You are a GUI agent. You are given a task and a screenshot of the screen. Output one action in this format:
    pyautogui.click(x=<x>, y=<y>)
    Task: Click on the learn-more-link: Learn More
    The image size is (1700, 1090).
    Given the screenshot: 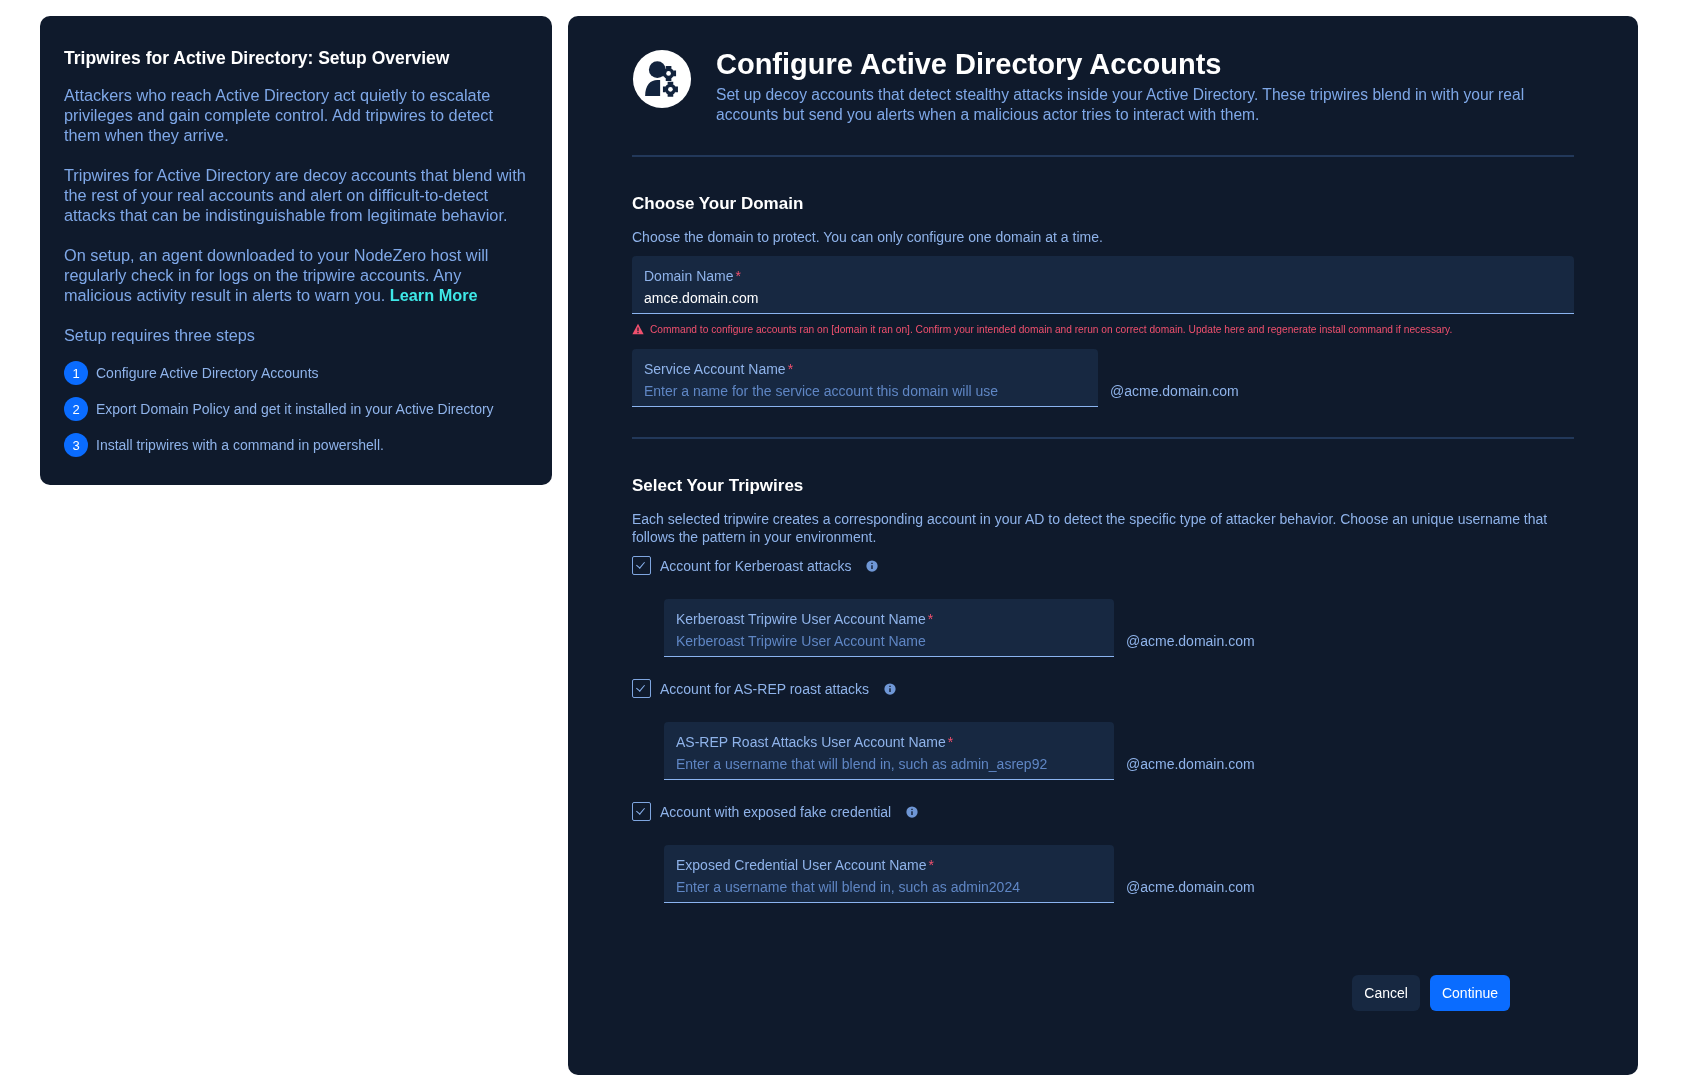 What is the action you would take?
    pyautogui.click(x=433, y=295)
    